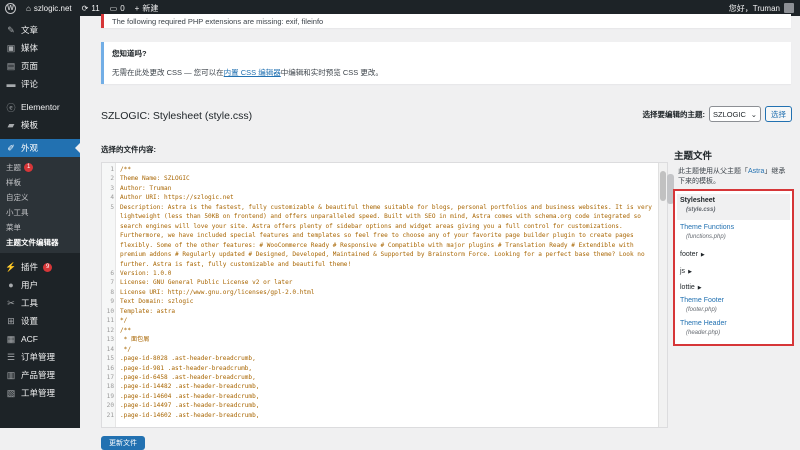  Describe the element at coordinates (190, 406) in the screenshot. I see `line-text: .page-id-14497 .ast-header-breadcrumb,` at that location.